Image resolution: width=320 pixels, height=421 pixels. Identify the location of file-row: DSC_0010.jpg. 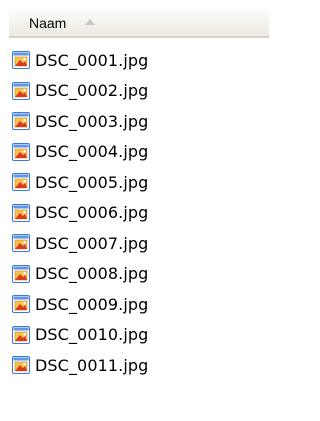
(143, 335).